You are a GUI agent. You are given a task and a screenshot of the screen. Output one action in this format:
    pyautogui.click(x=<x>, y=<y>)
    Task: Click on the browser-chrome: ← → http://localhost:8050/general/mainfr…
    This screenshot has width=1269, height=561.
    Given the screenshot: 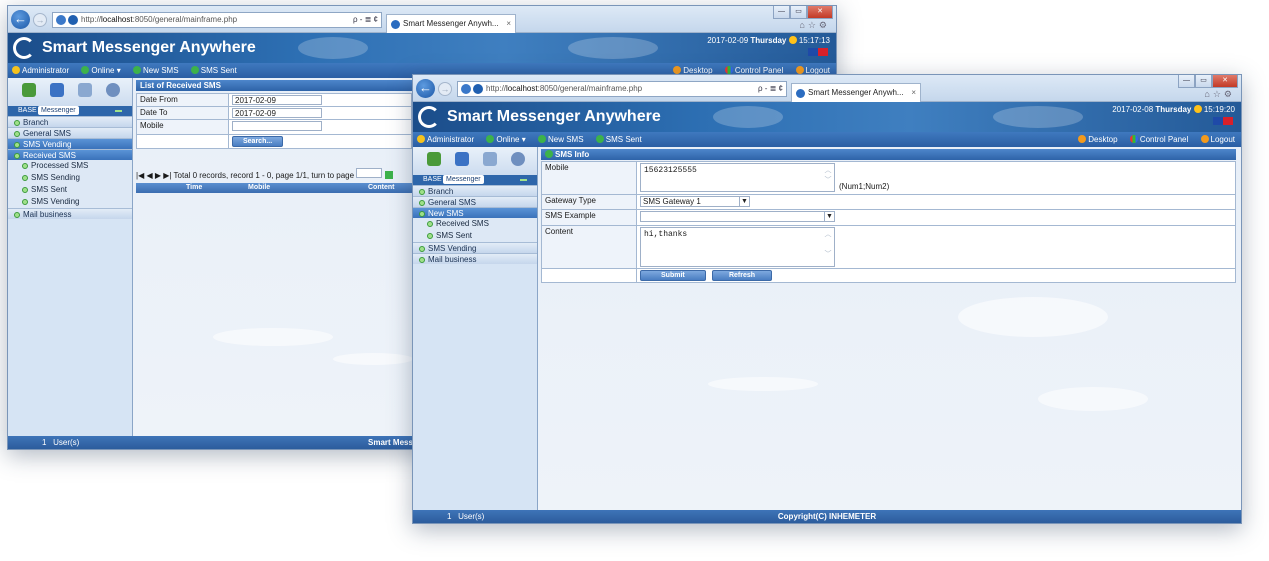 What is the action you would take?
    pyautogui.click(x=422, y=19)
    